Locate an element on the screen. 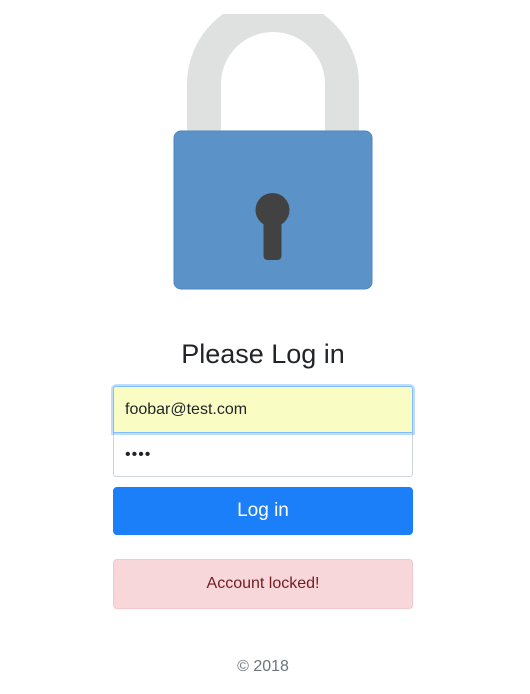 Image resolution: width=530 pixels, height=694 pixels. login-form: Log in is located at coordinates (263, 460).